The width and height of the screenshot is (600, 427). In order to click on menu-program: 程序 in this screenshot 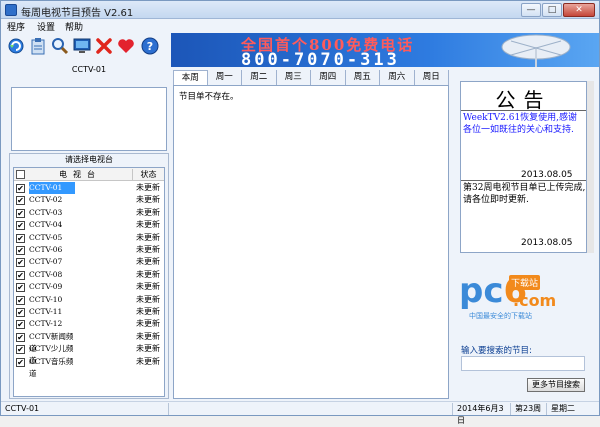, I will do `click(16, 26)`.